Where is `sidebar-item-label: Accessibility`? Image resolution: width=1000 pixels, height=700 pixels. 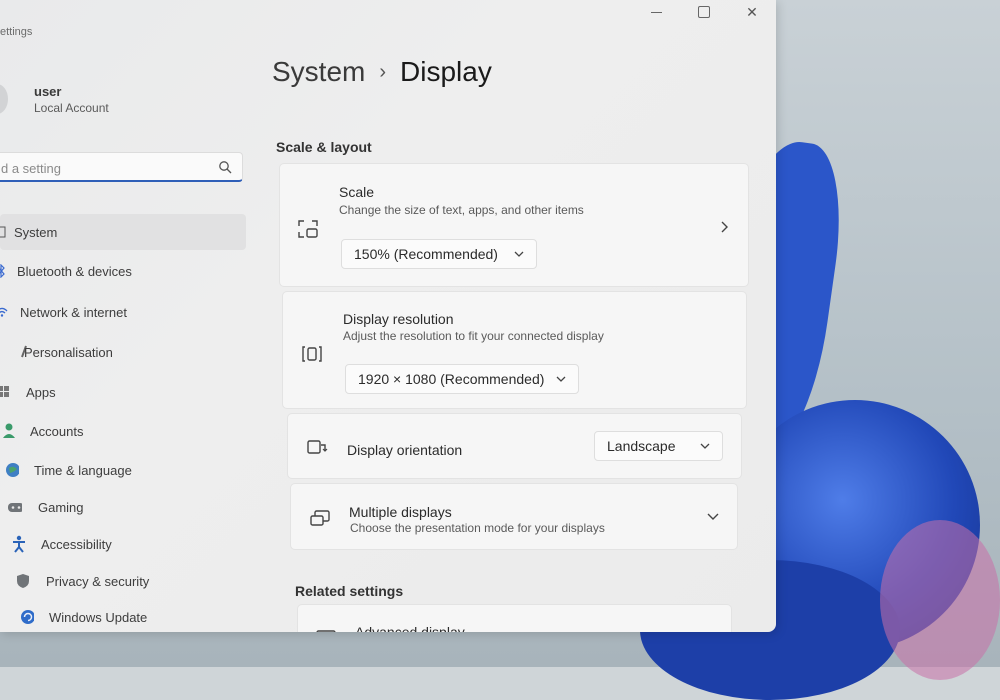
sidebar-item-label: Accessibility is located at coordinates (76, 544).